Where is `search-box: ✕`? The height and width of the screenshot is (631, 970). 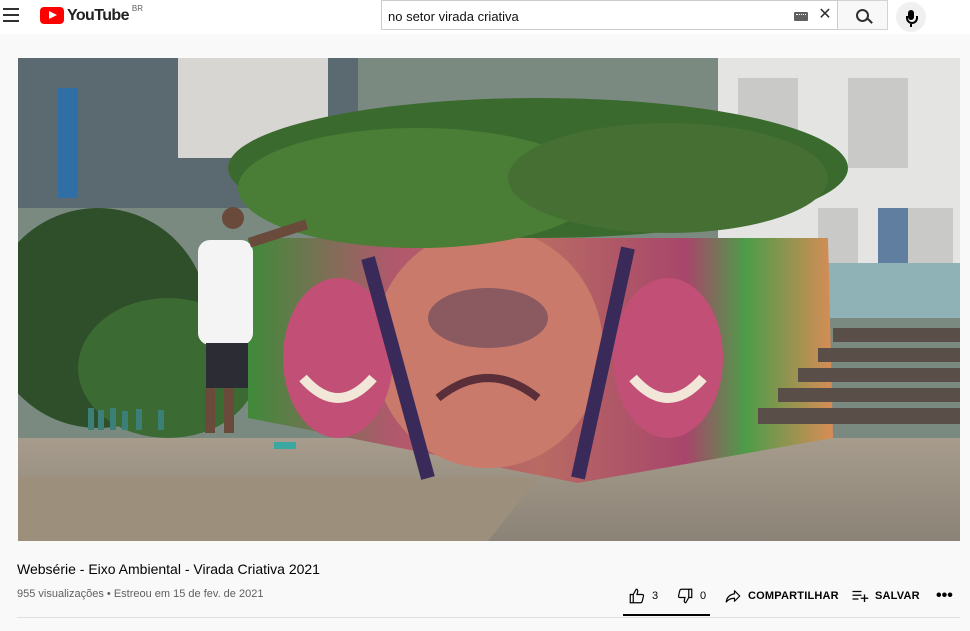 search-box: ✕ is located at coordinates (609, 15).